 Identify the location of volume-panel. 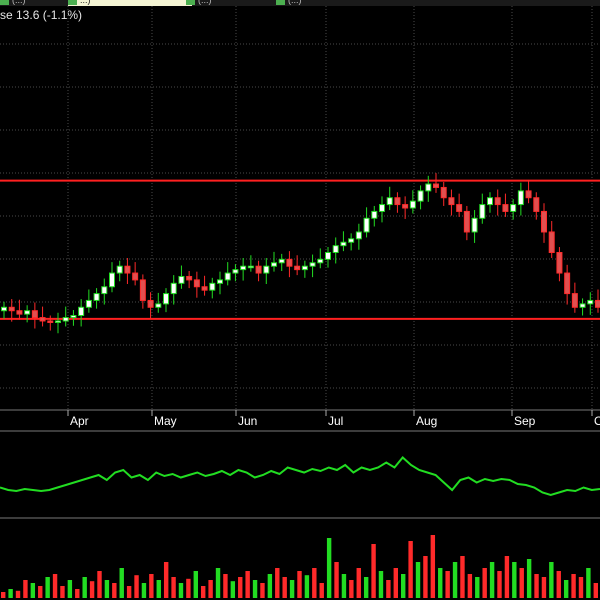
(299, 566).